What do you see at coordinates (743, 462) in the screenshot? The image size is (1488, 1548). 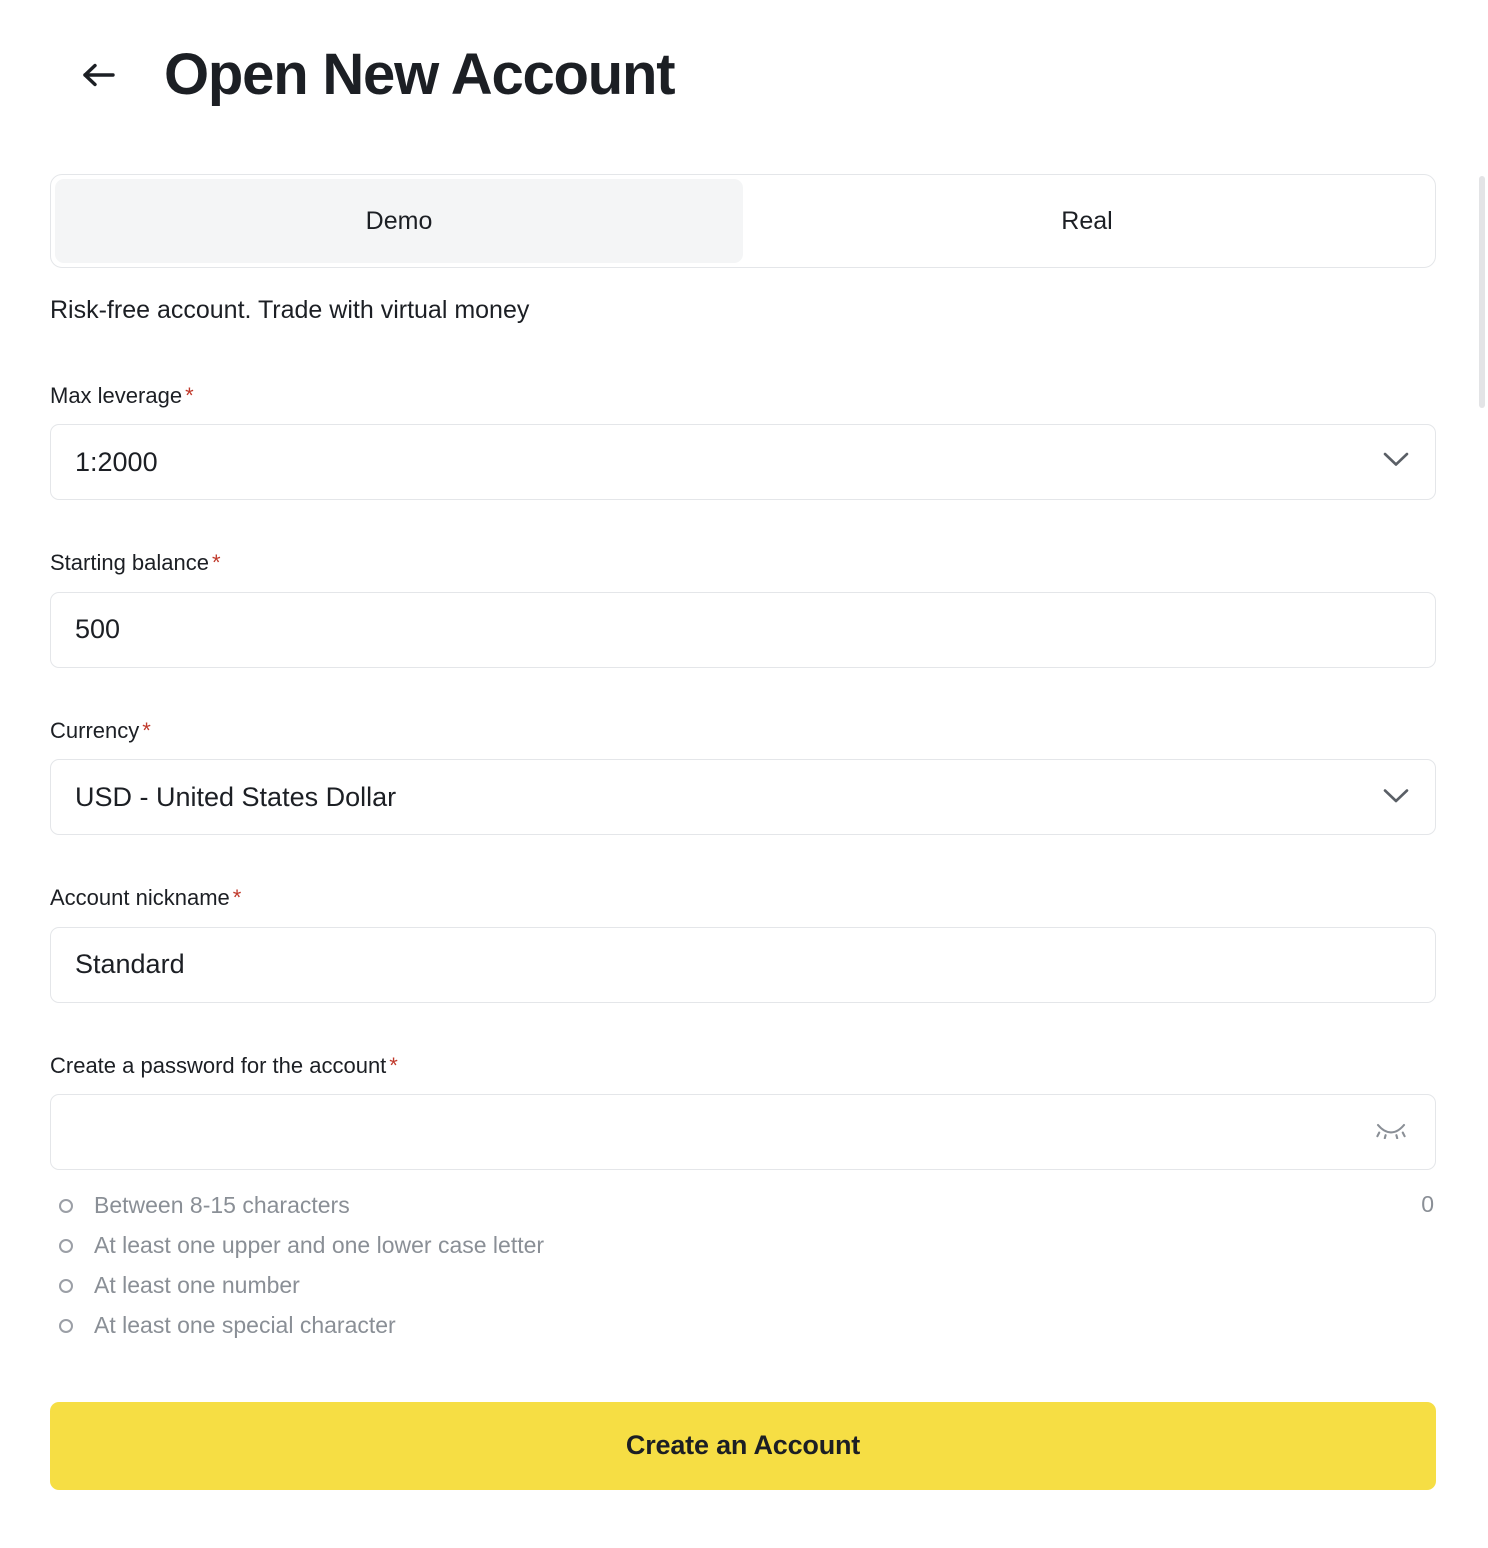 I see `max-leverage-select: 1:2000` at bounding box center [743, 462].